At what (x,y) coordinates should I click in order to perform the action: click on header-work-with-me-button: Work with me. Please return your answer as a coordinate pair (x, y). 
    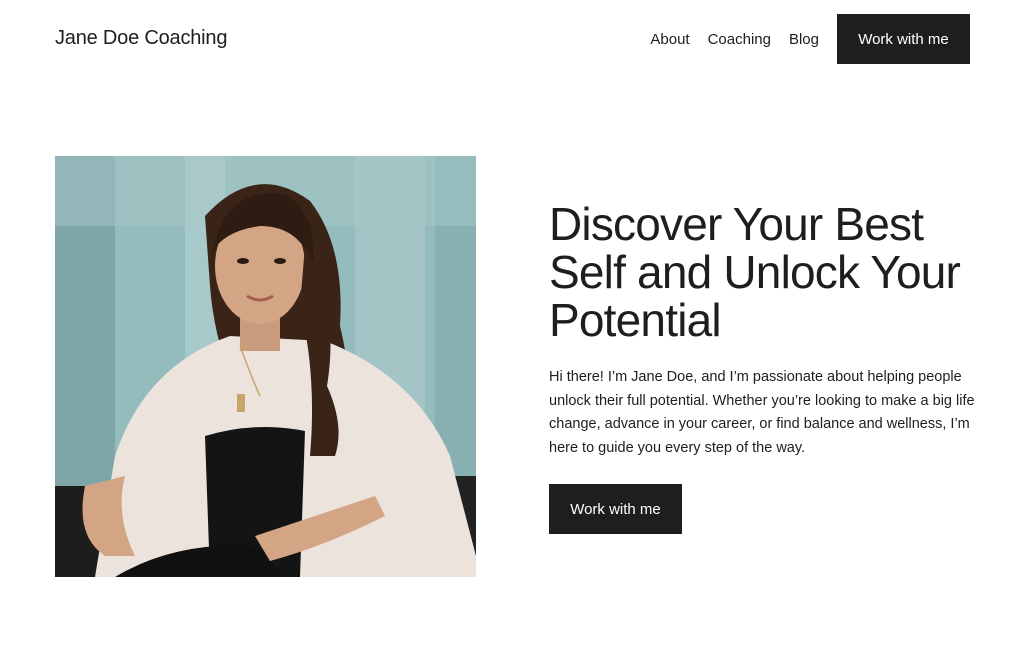
    Looking at the image, I should click on (903, 39).